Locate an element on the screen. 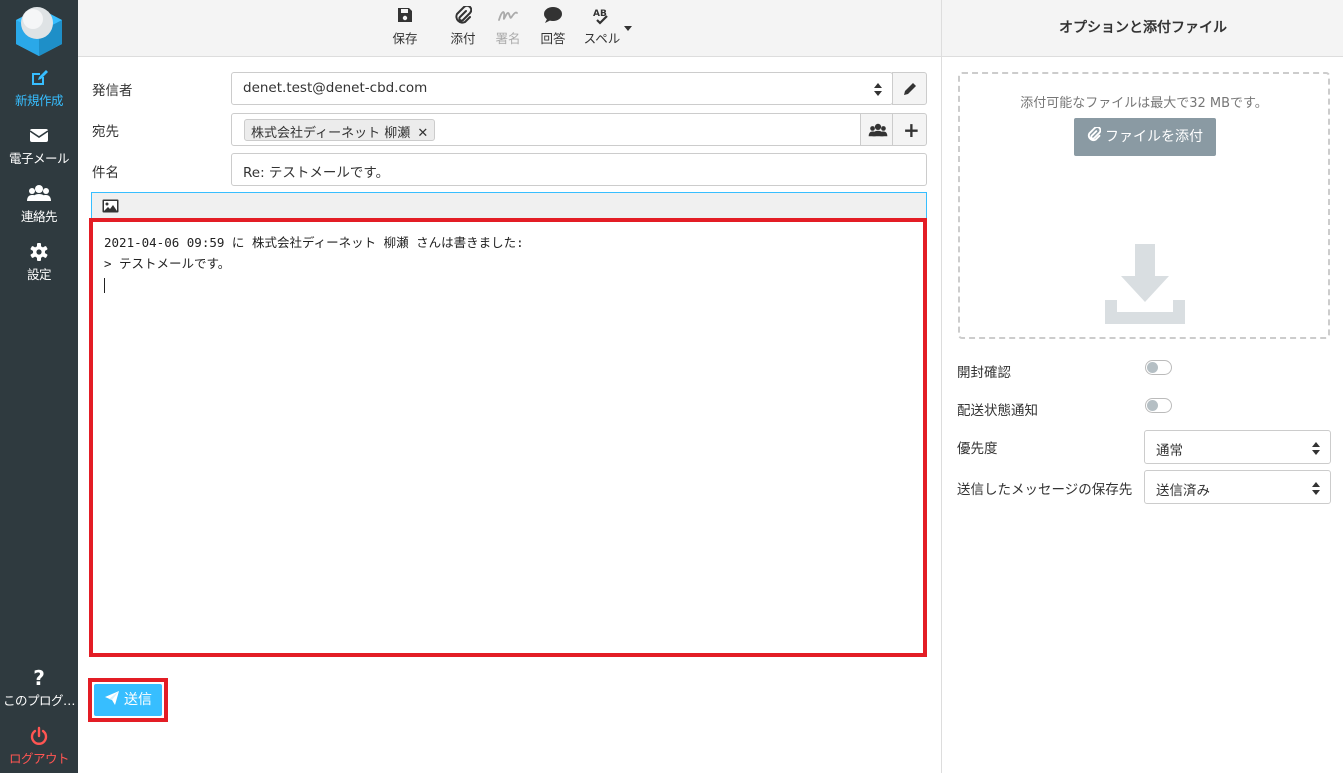 The height and width of the screenshot is (773, 1343). image-icon is located at coordinates (110, 208).